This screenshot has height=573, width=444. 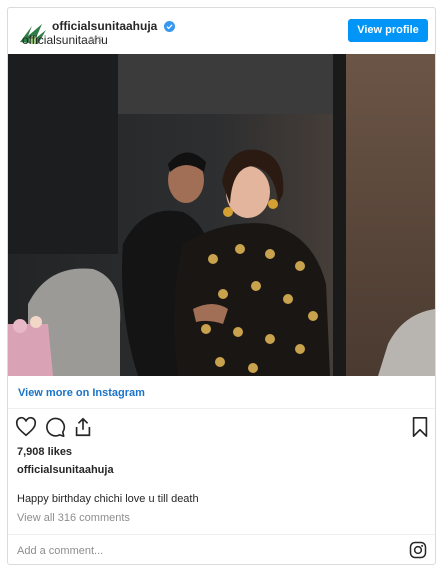 I want to click on verified-badge-icon, so click(x=169, y=27).